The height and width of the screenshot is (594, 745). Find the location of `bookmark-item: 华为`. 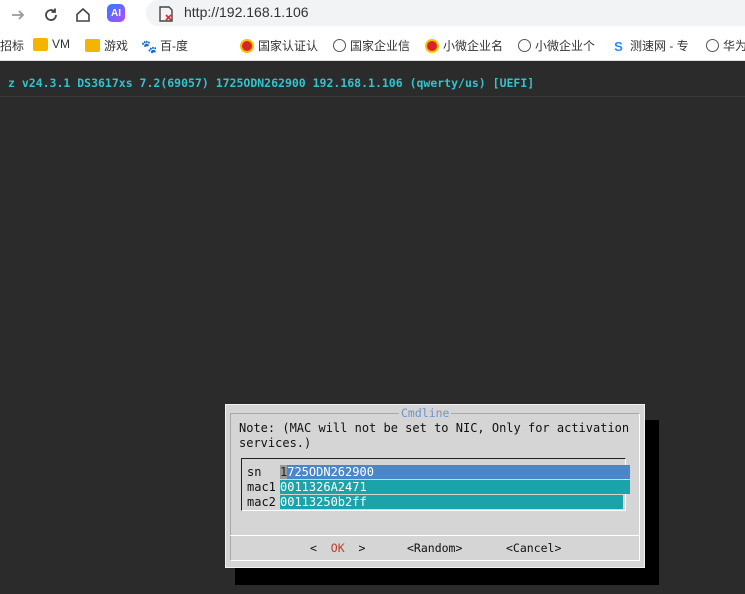

bookmark-item: 华为 is located at coordinates (725, 45).